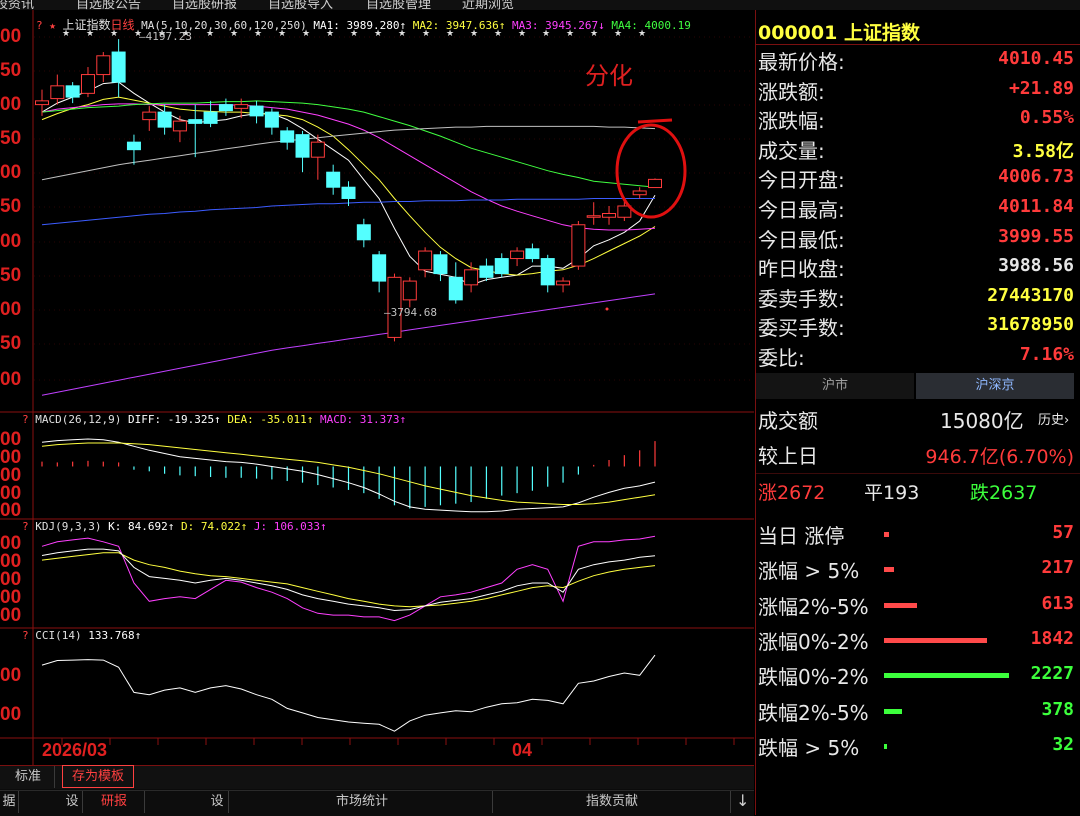 Image resolution: width=1080 pixels, height=816 pixels. What do you see at coordinates (1036, 58) in the screenshot?
I see `quote-value: 4010.45` at bounding box center [1036, 58].